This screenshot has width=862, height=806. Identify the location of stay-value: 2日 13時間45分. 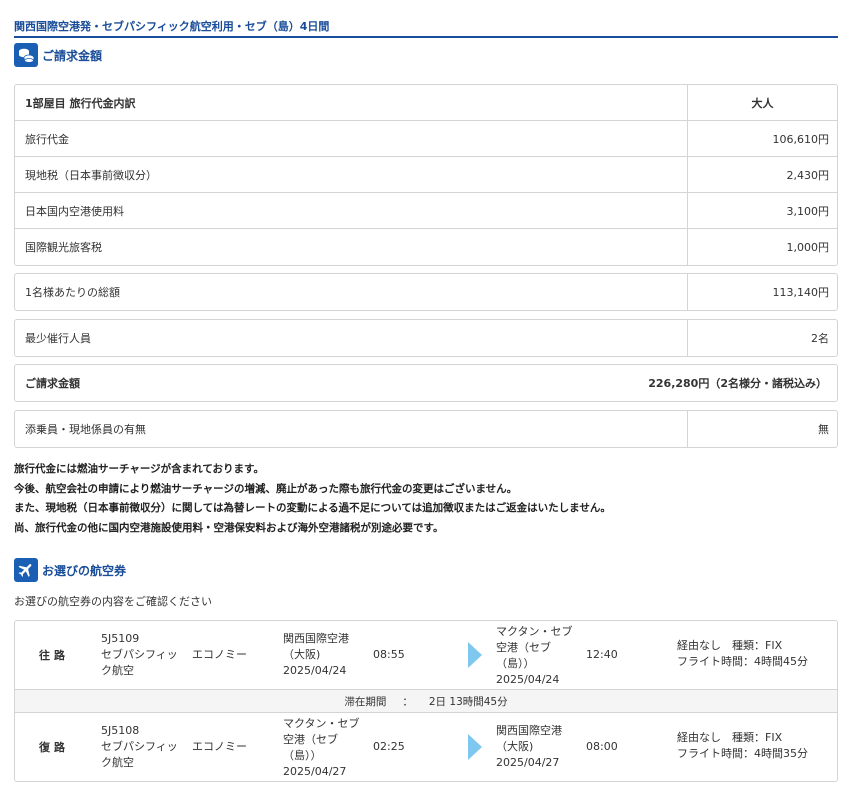
(468, 701).